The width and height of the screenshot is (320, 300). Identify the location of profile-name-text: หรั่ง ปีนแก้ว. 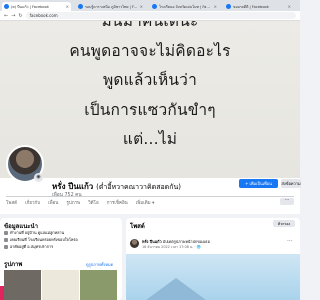
(73, 186).